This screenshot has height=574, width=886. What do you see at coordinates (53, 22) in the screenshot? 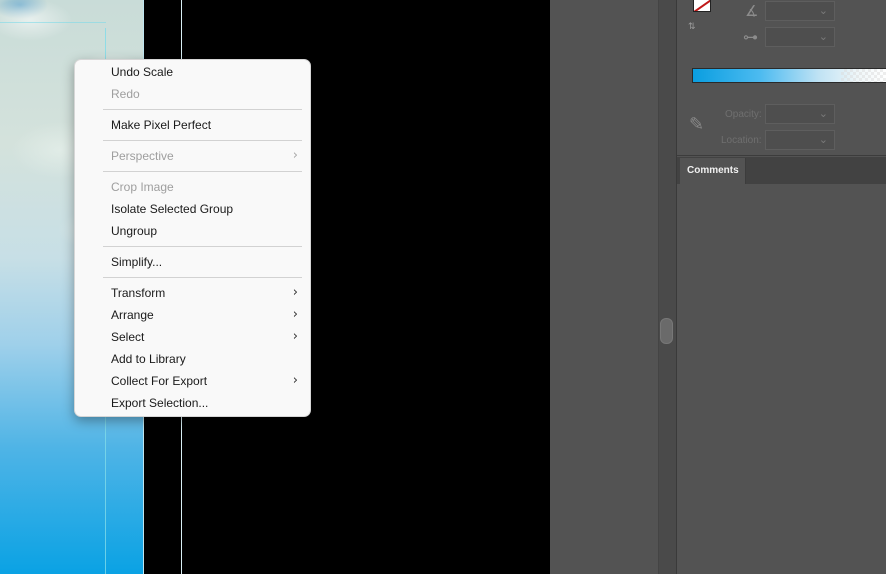
I see `guide-line` at bounding box center [53, 22].